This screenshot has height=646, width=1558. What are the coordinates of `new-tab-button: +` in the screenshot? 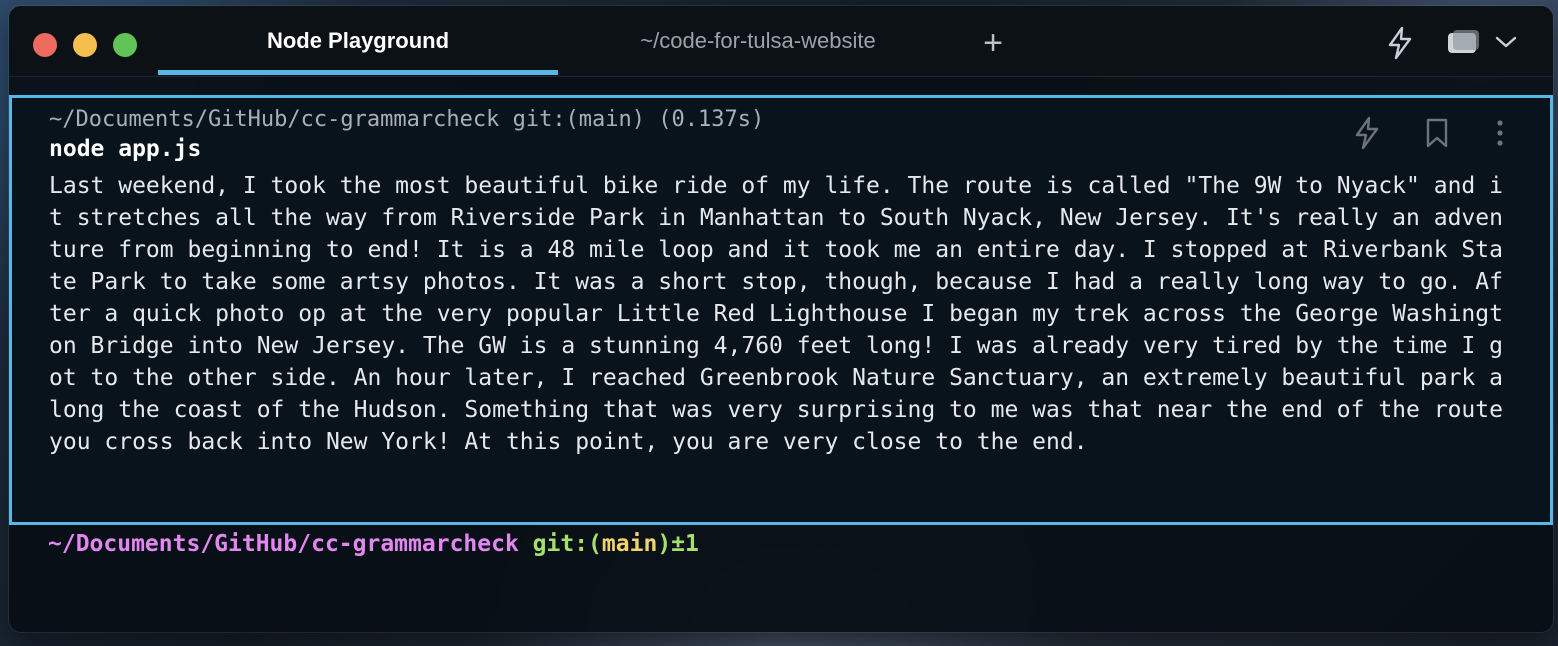 It's located at (993, 43).